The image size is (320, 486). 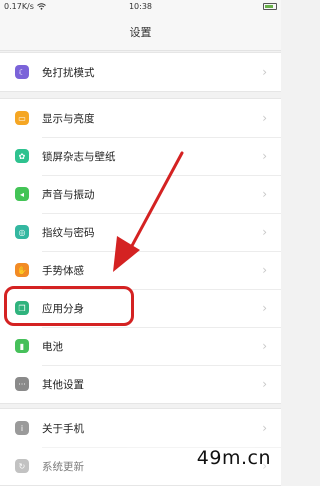 I want to click on annotation-arrow, so click(x=148, y=211).